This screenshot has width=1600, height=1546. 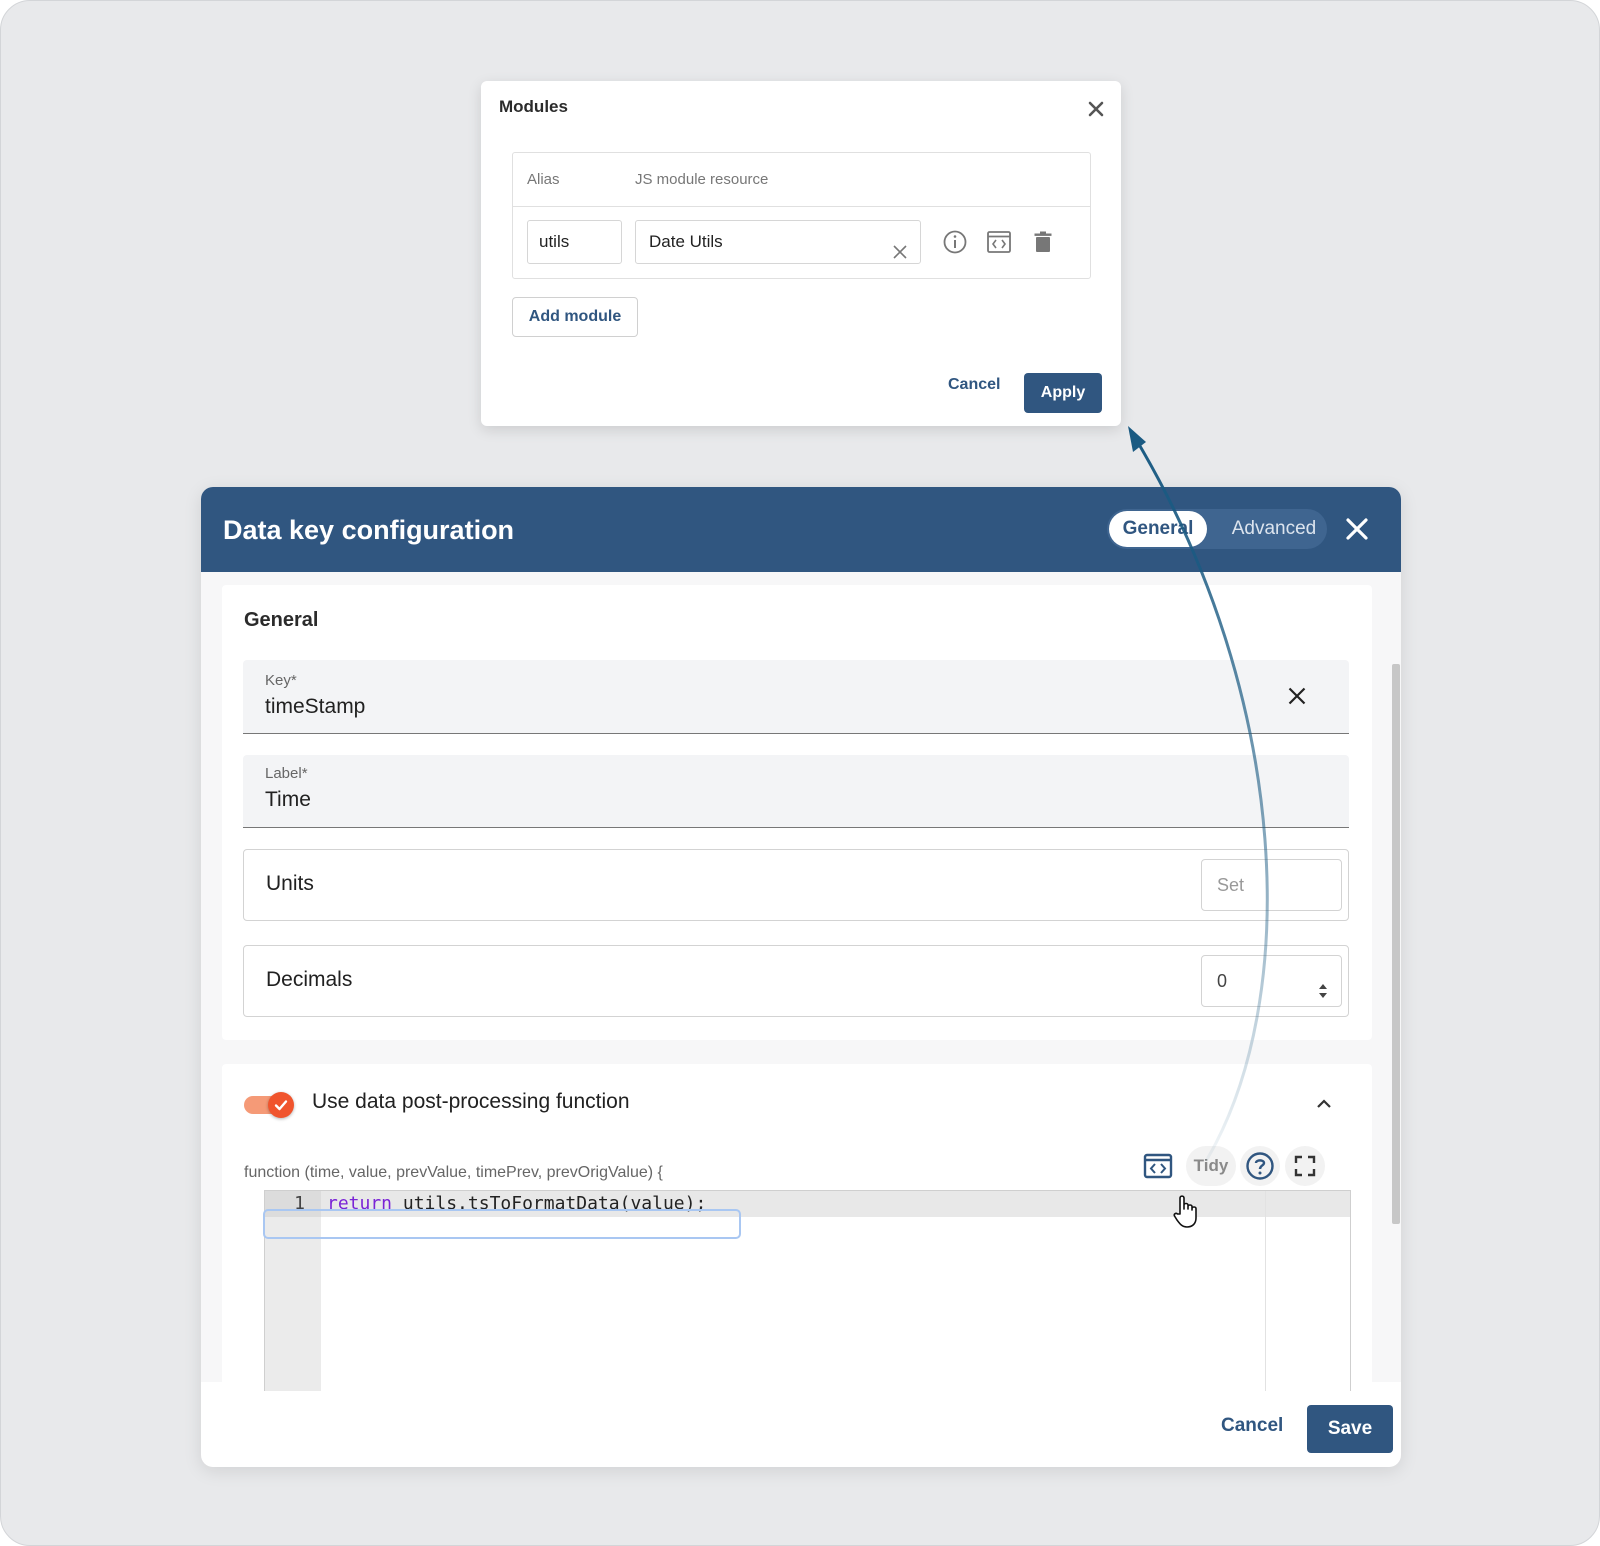 I want to click on dialog-title: Data key configuration, so click(x=369, y=530).